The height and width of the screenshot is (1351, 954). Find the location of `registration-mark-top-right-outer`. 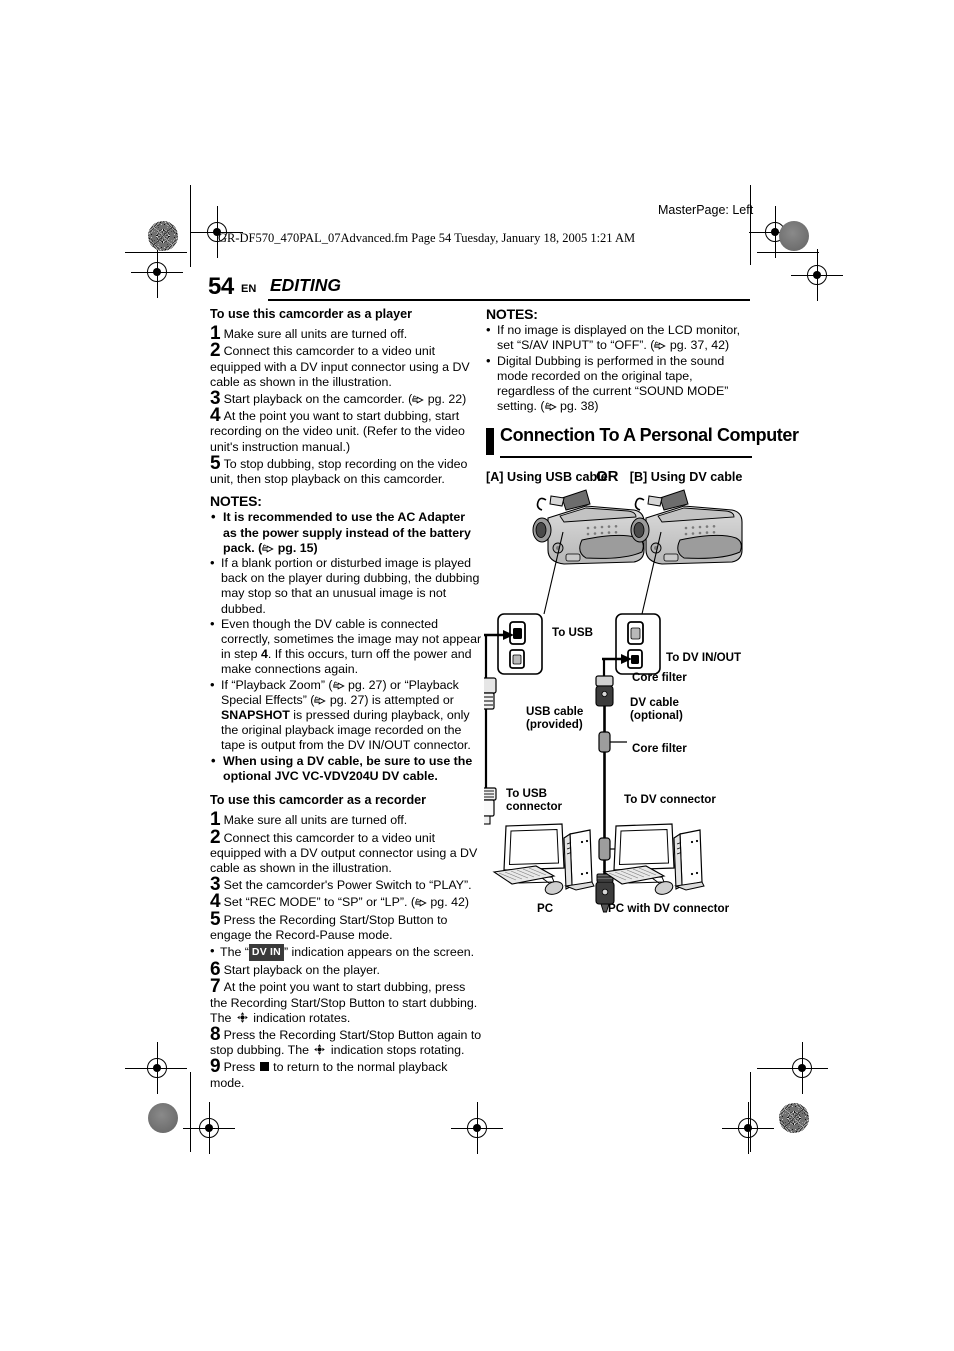

registration-mark-top-right-outer is located at coordinates (817, 275).